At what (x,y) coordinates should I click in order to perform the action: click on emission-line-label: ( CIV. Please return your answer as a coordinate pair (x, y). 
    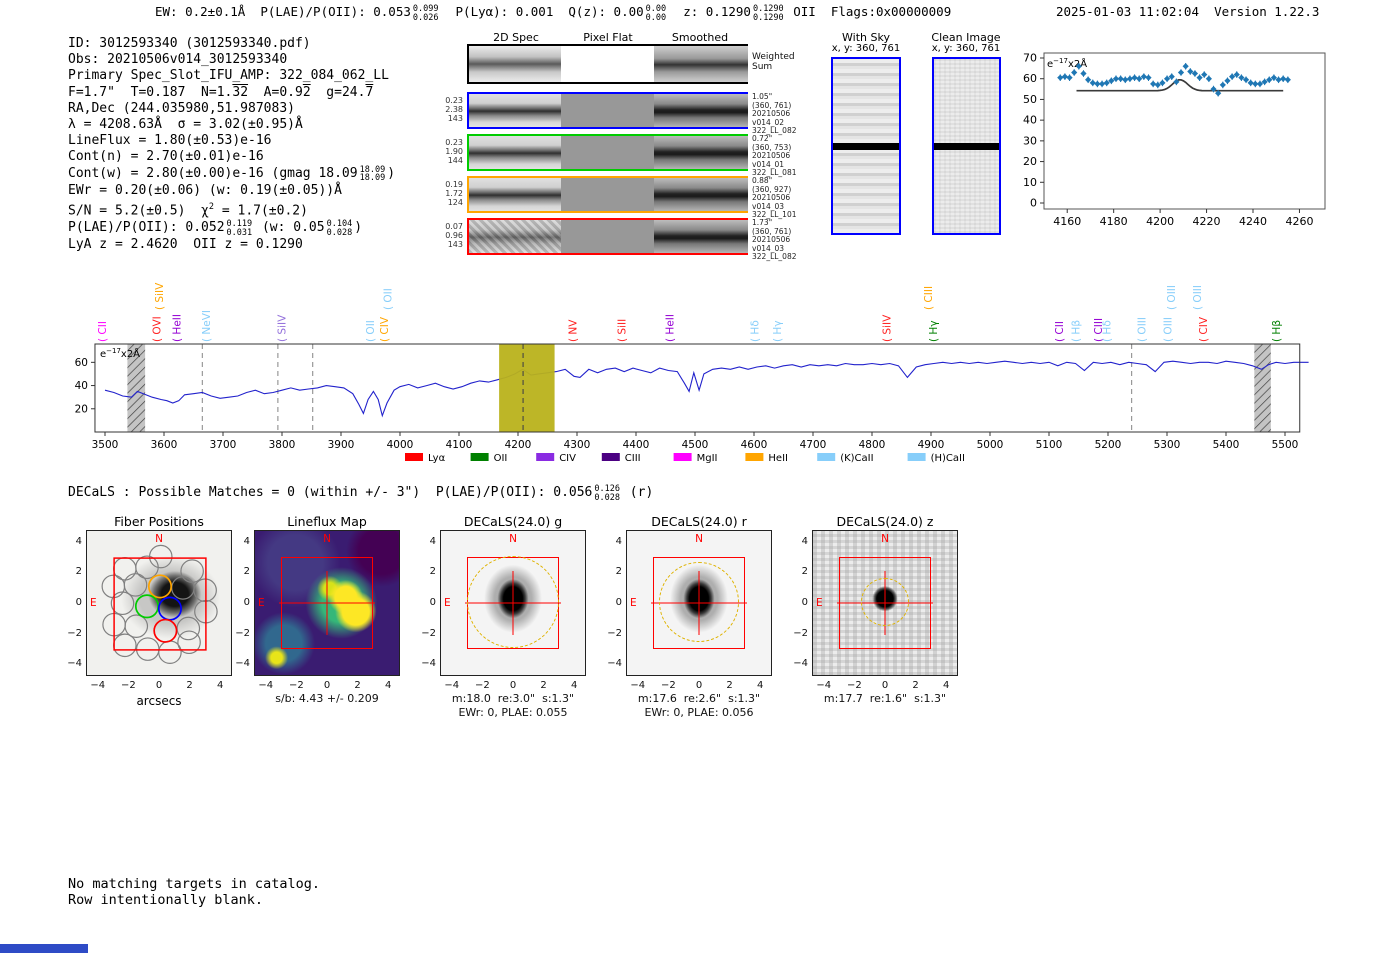
    Looking at the image, I should click on (385, 329).